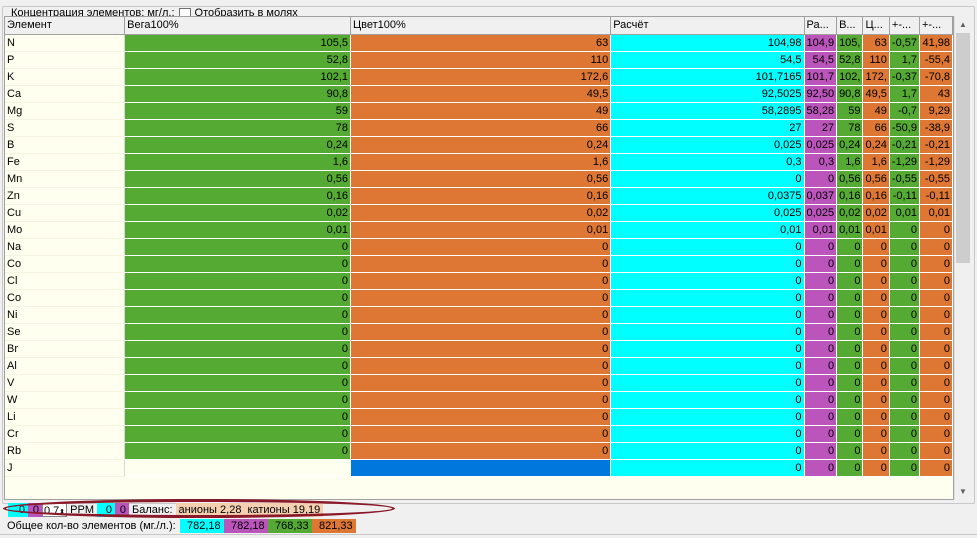 The height and width of the screenshot is (538, 977). I want to click on element-name-cell: Na, so click(65, 247).